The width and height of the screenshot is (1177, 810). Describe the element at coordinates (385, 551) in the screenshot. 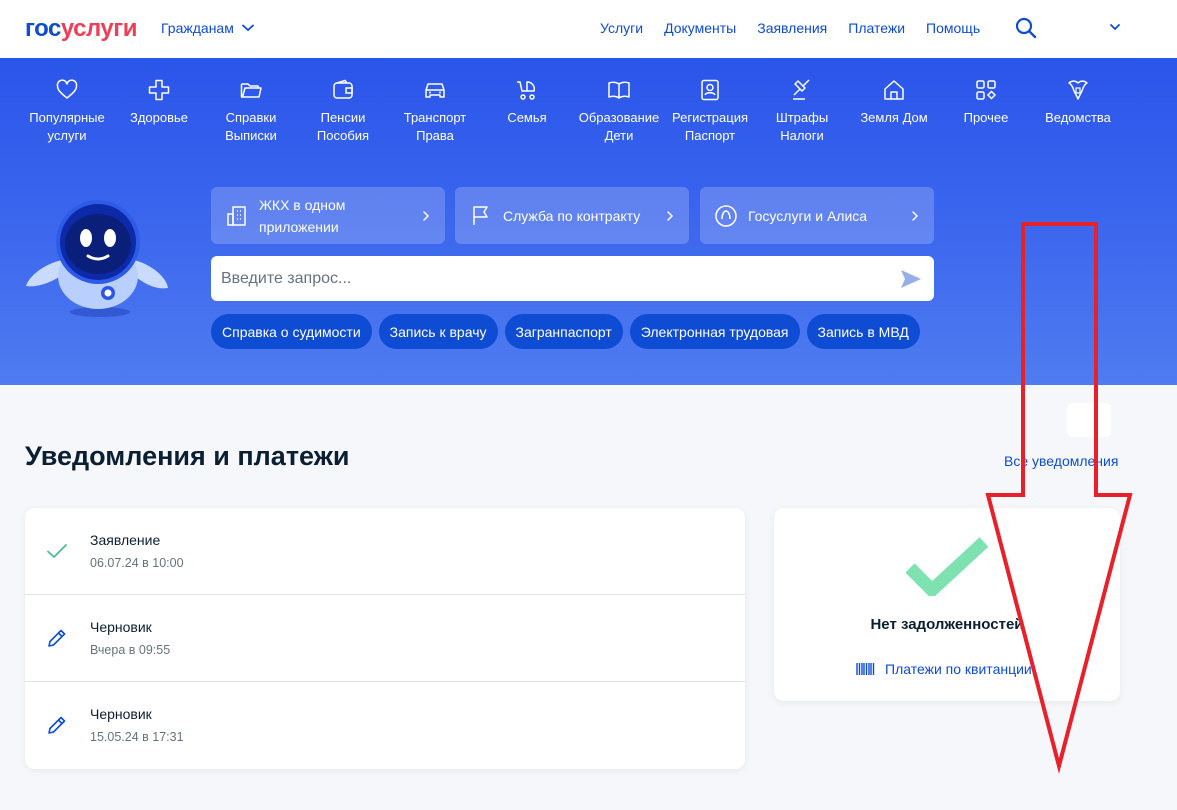

I see `notification-item: Заявление 06.07.24 в 10:00` at that location.